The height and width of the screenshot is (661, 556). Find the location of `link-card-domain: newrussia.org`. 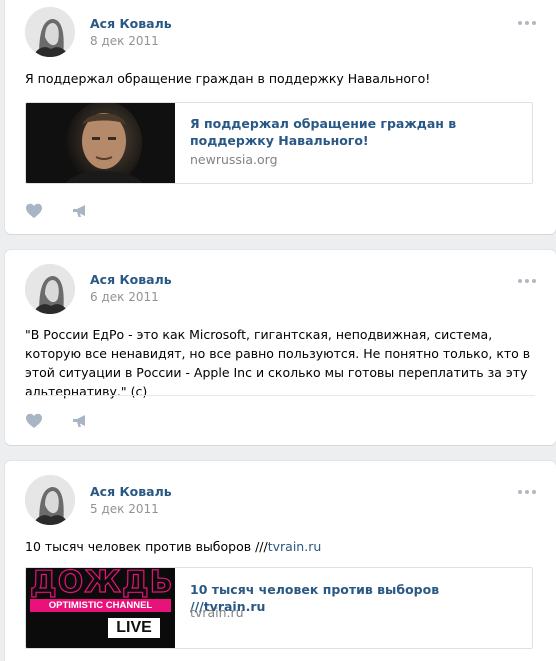

link-card-domain: newrussia.org is located at coordinates (234, 159).